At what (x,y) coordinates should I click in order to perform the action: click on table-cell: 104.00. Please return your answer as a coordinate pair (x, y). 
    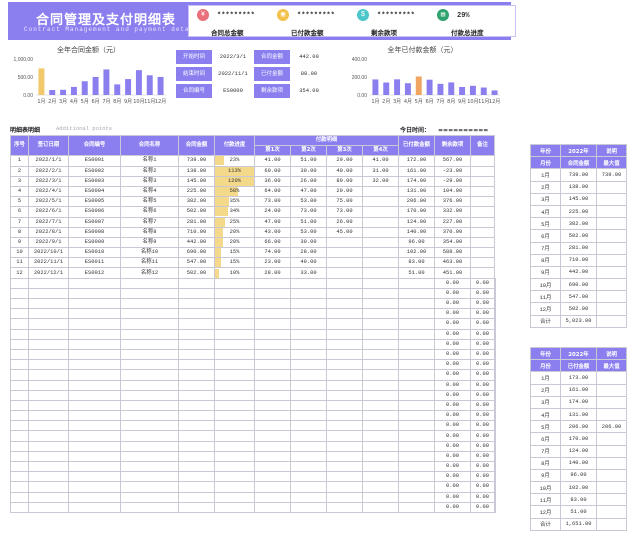
    Looking at the image, I should click on (452, 191).